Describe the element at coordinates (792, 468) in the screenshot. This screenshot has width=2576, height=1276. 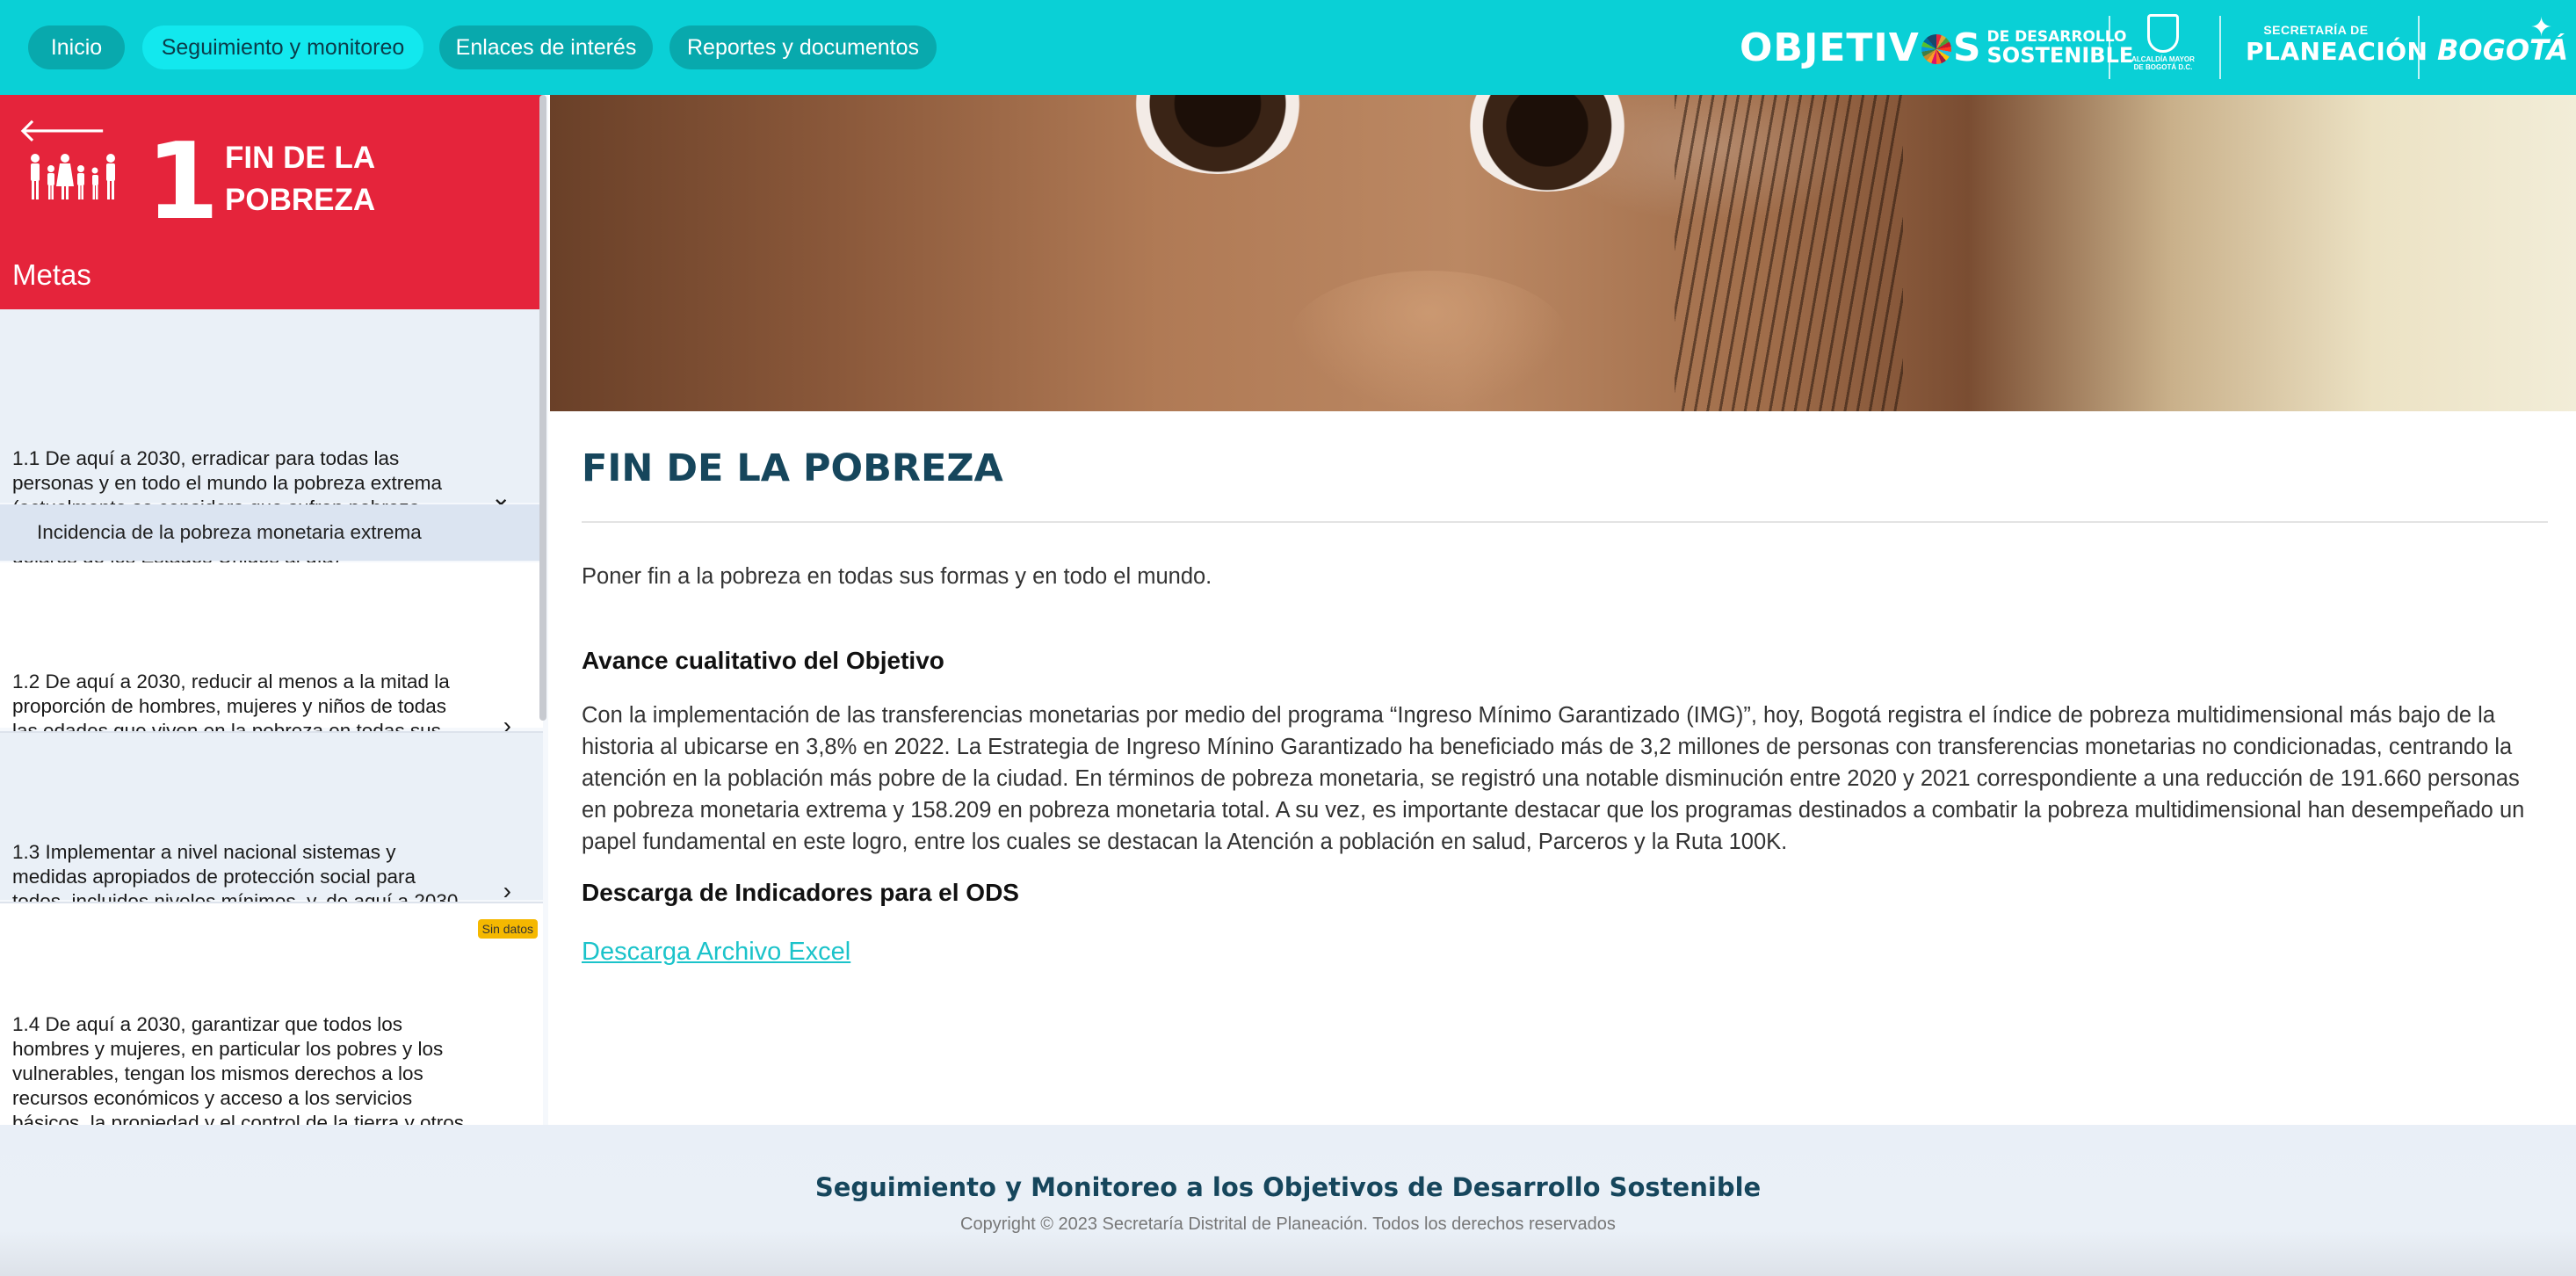
I see `page-title: FIN DE LA POBREZA` at that location.